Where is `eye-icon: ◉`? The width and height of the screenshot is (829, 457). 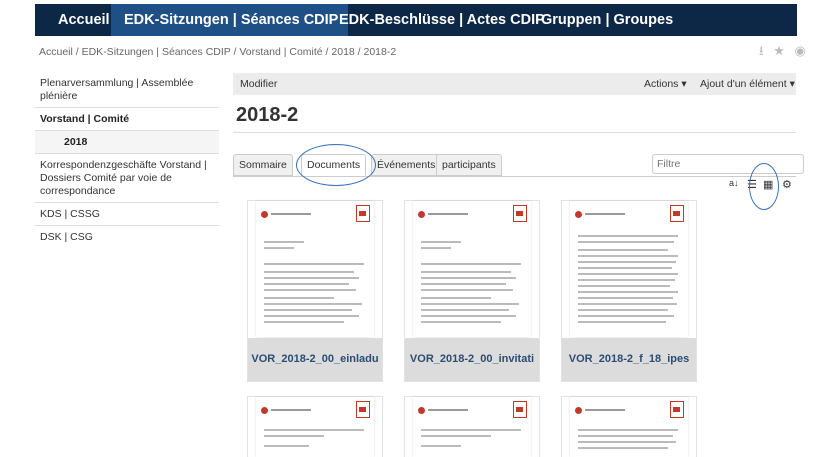
eye-icon: ◉ is located at coordinates (799, 50).